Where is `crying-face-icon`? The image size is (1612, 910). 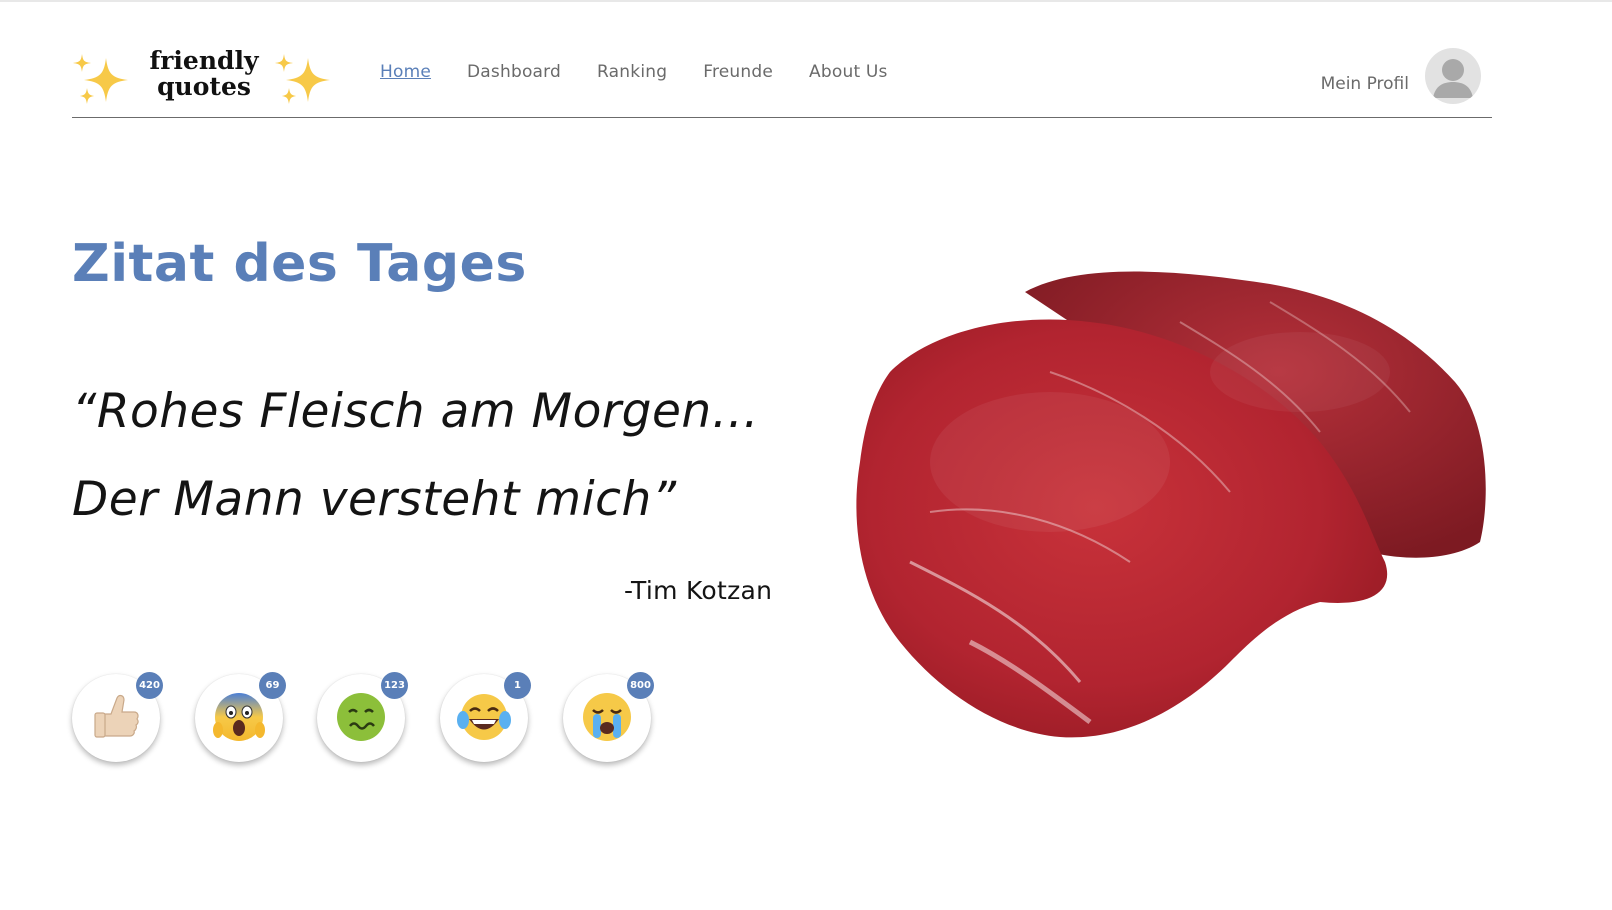 crying-face-icon is located at coordinates (607, 717).